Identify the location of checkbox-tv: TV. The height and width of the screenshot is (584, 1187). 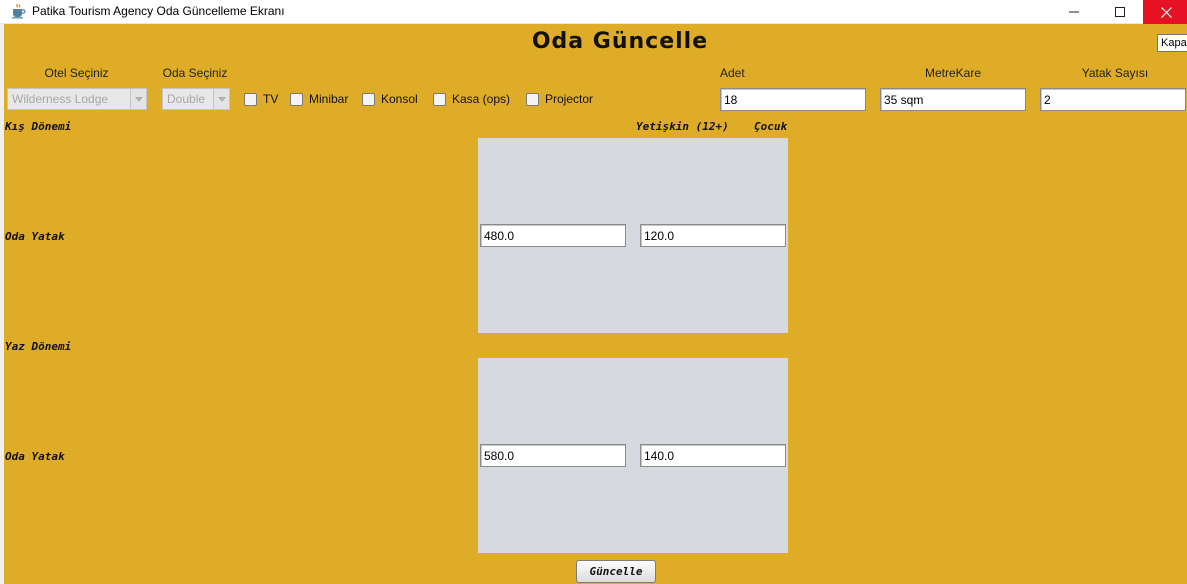
(261, 99).